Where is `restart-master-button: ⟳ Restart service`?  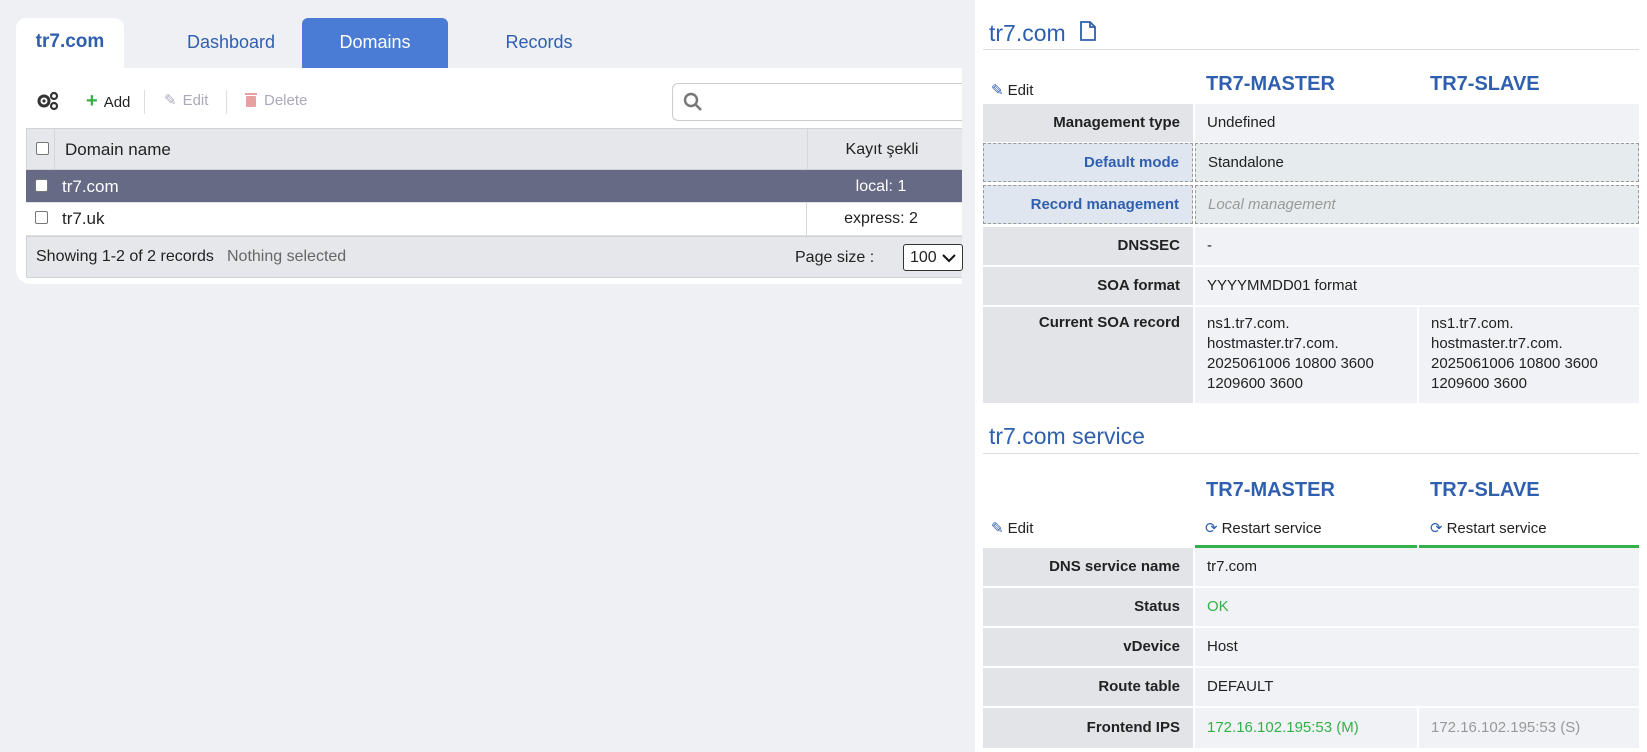 restart-master-button: ⟳ Restart service is located at coordinates (1263, 528).